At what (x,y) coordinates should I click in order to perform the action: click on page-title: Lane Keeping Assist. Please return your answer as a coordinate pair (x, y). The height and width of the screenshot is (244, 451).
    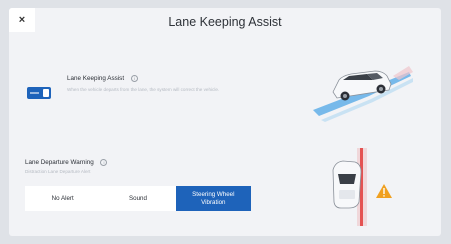
    Looking at the image, I should click on (225, 22).